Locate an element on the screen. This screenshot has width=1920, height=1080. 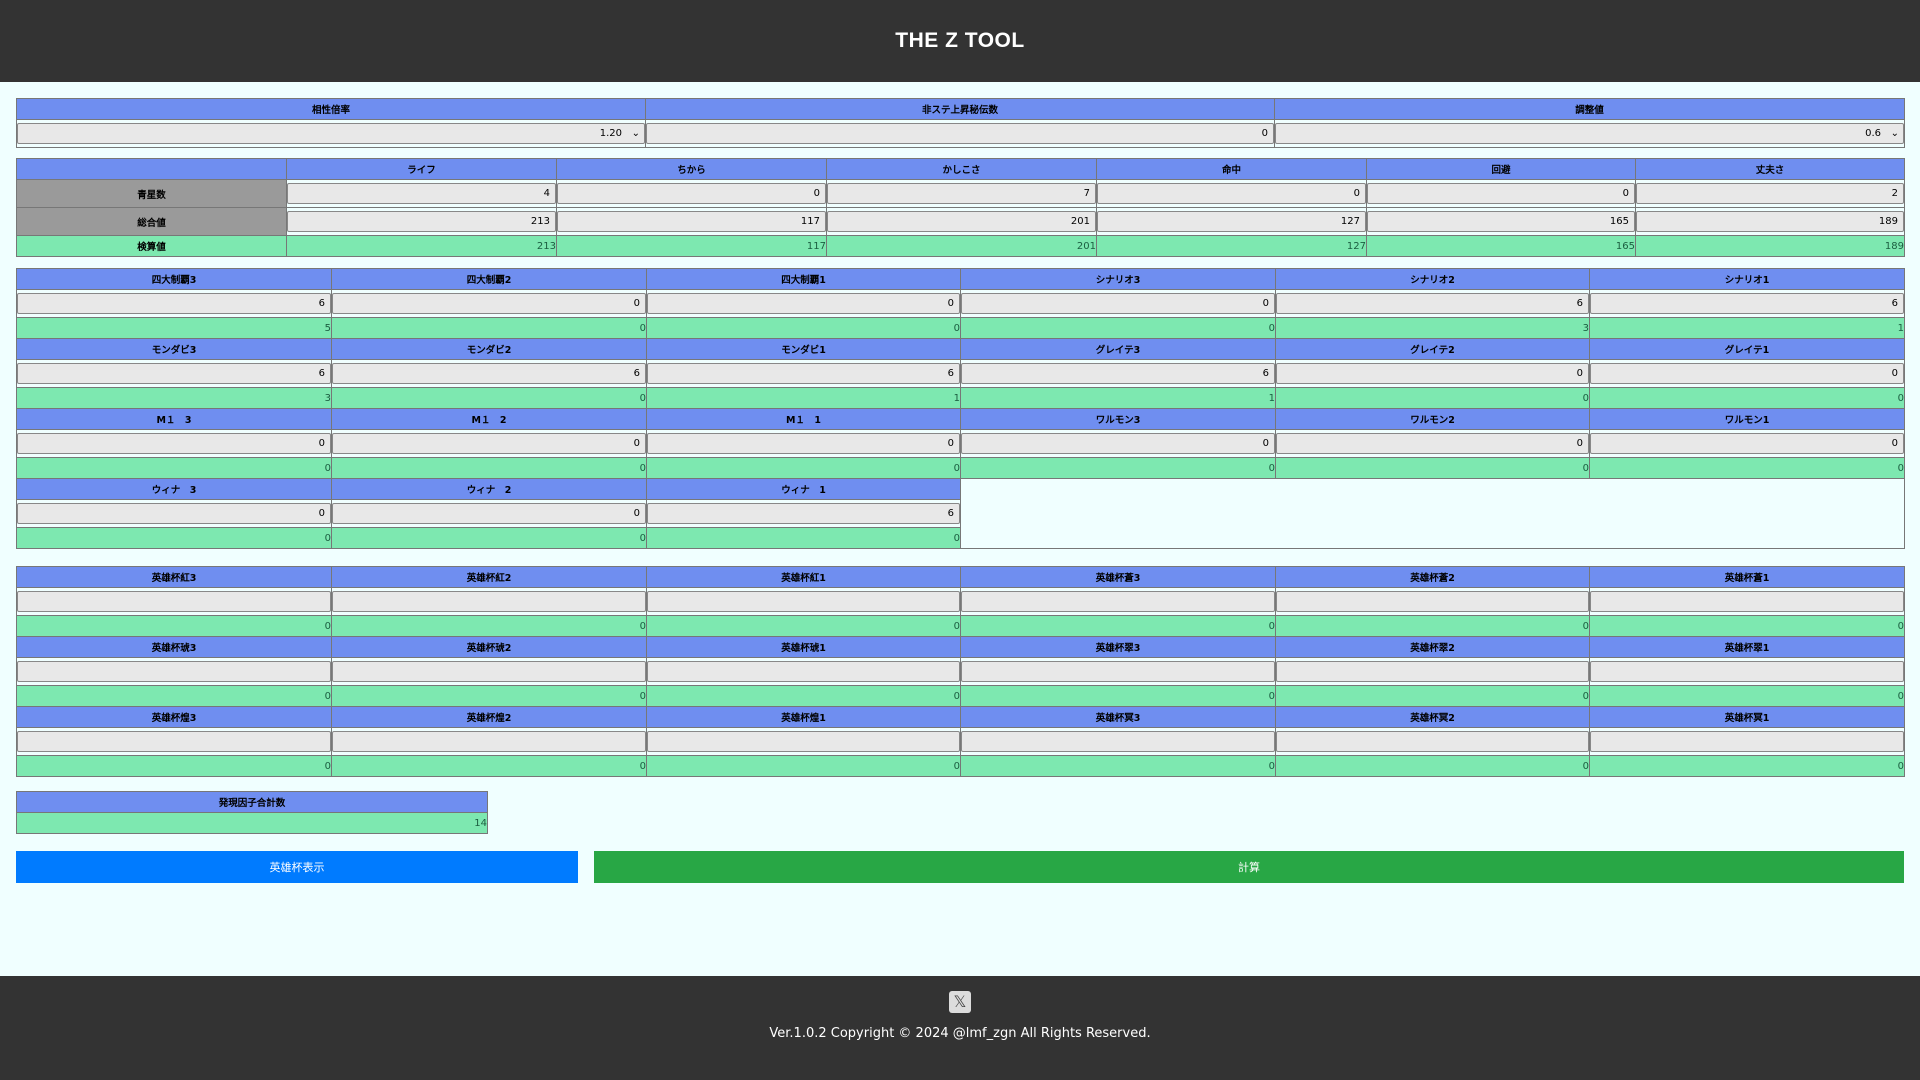
hero-cup-header: 英雄杯翠3 is located at coordinates (1118, 647).